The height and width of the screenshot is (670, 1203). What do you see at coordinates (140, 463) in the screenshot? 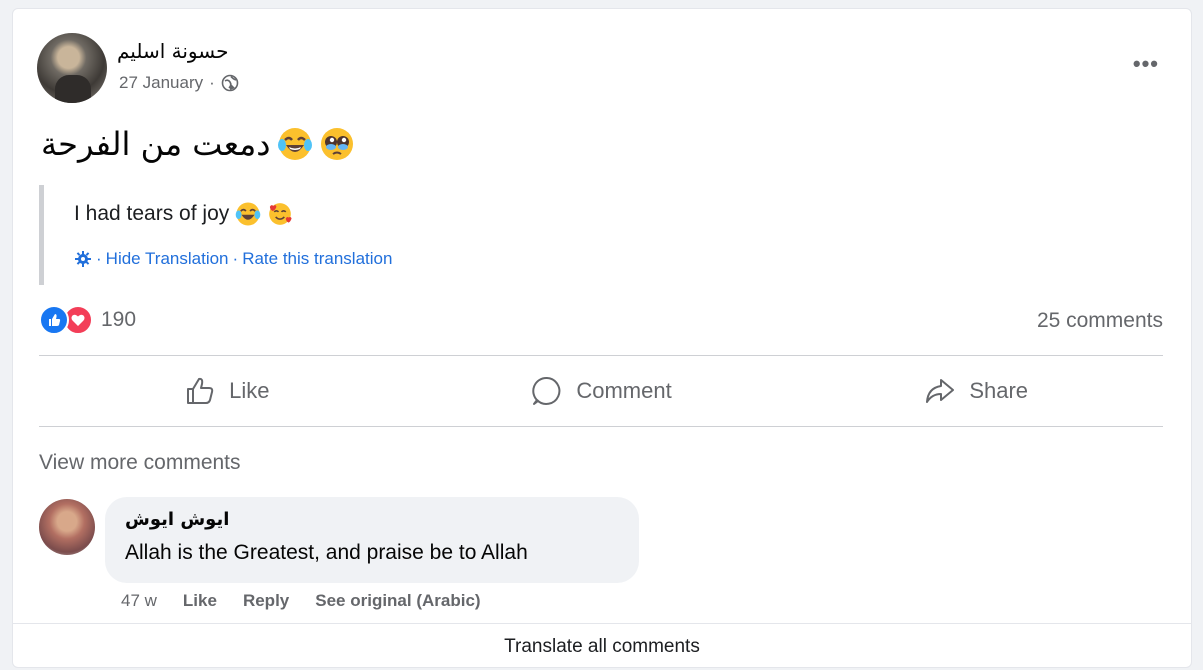
I see `view-more-comments-link: View more comments` at bounding box center [140, 463].